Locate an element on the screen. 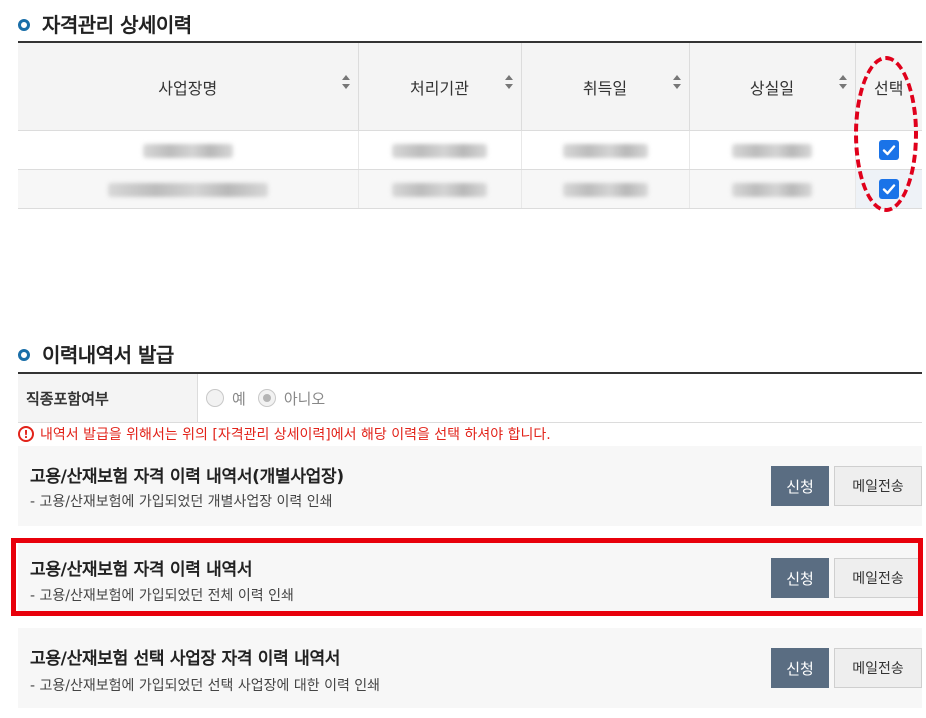 The image size is (926, 718). radio-no-label: 아니오 is located at coordinates (304, 398).